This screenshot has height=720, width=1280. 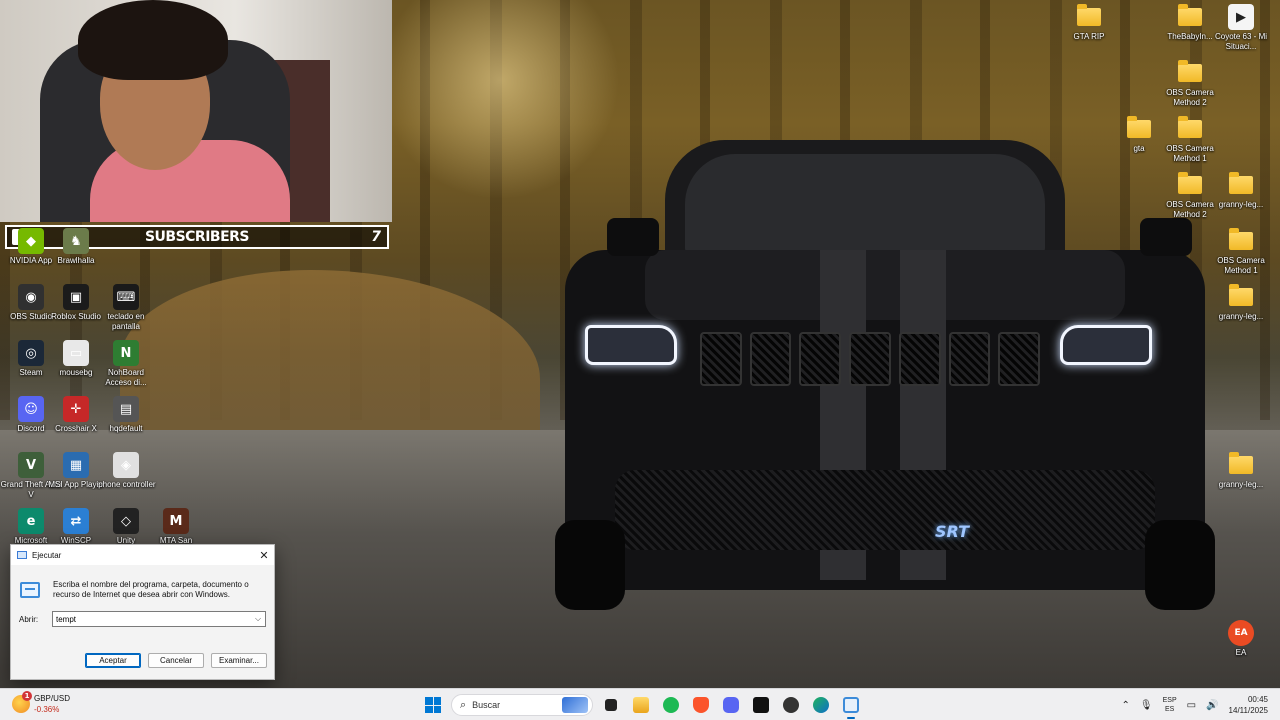 I want to click on language-top: ESP, so click(x=1169, y=700).